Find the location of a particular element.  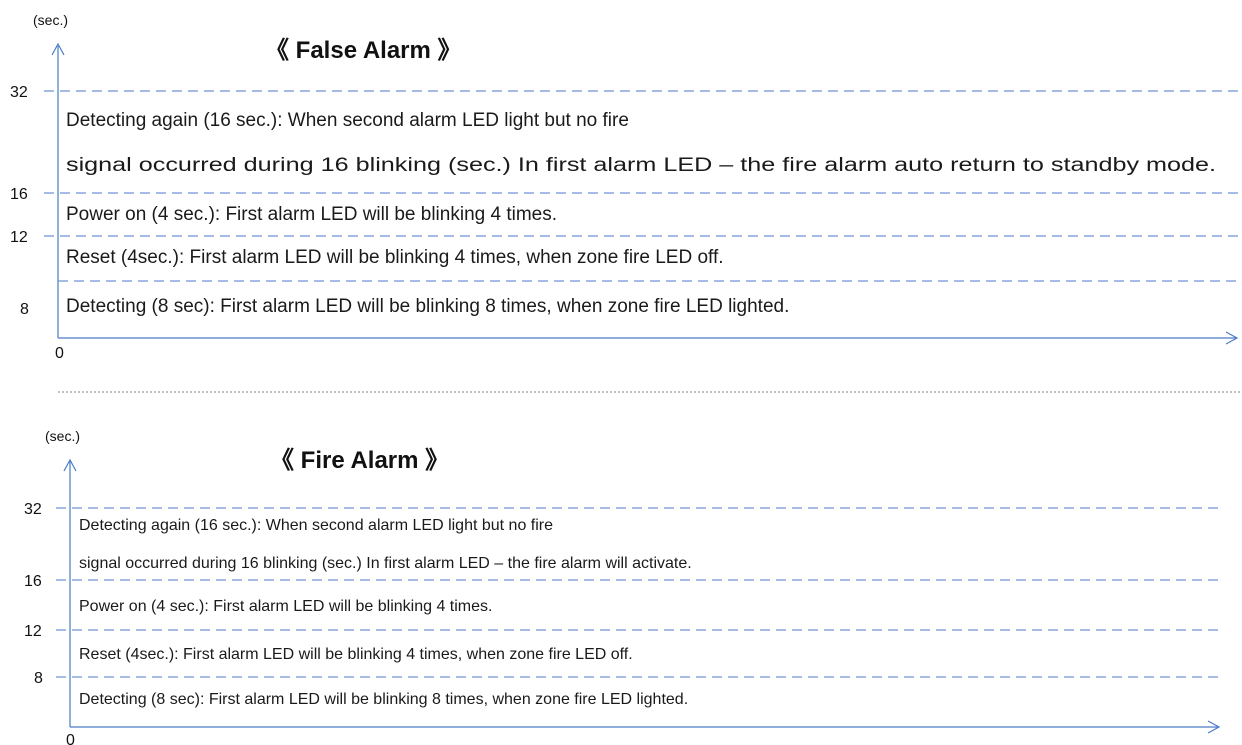

false-alarm-title: 《 False Alarm 》 is located at coordinates (363, 50).